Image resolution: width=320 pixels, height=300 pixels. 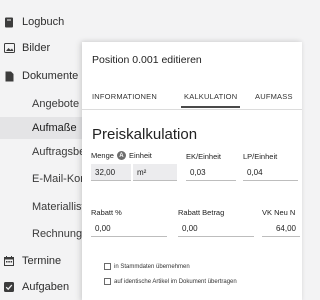 What do you see at coordinates (279, 212) in the screenshot?
I see `vk-neu-label: VK Neu N` at bounding box center [279, 212].